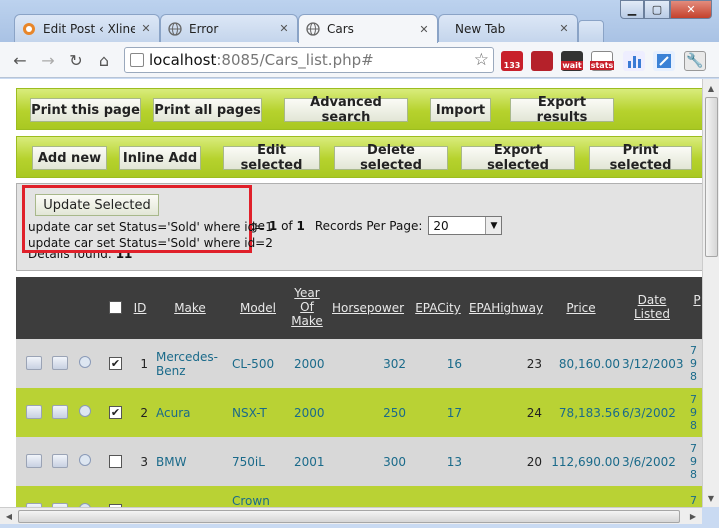  What do you see at coordinates (76, 60) in the screenshot?
I see `reload-icon: ↻` at bounding box center [76, 60].